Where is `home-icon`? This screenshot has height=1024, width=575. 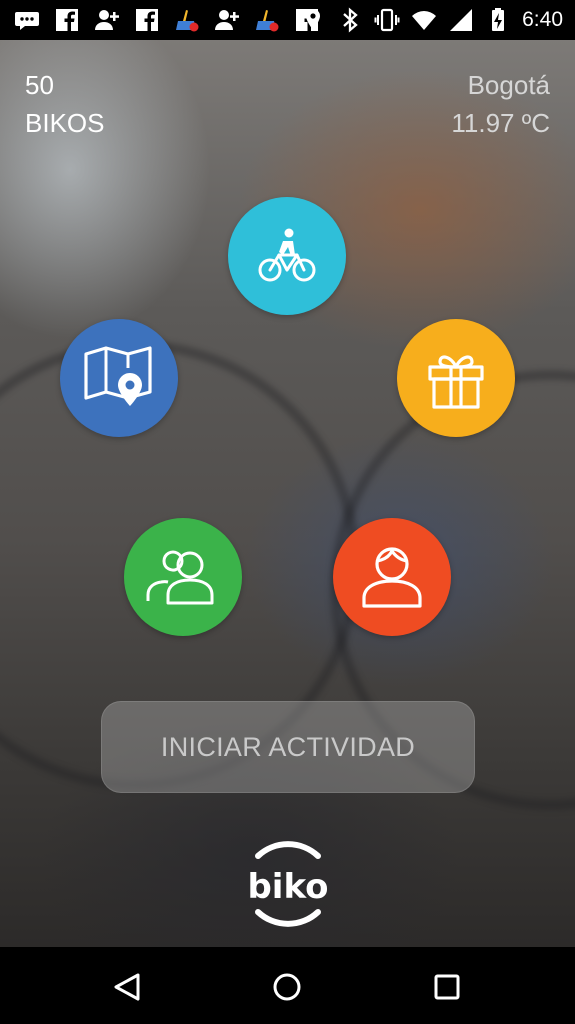 home-icon is located at coordinates (287, 987).